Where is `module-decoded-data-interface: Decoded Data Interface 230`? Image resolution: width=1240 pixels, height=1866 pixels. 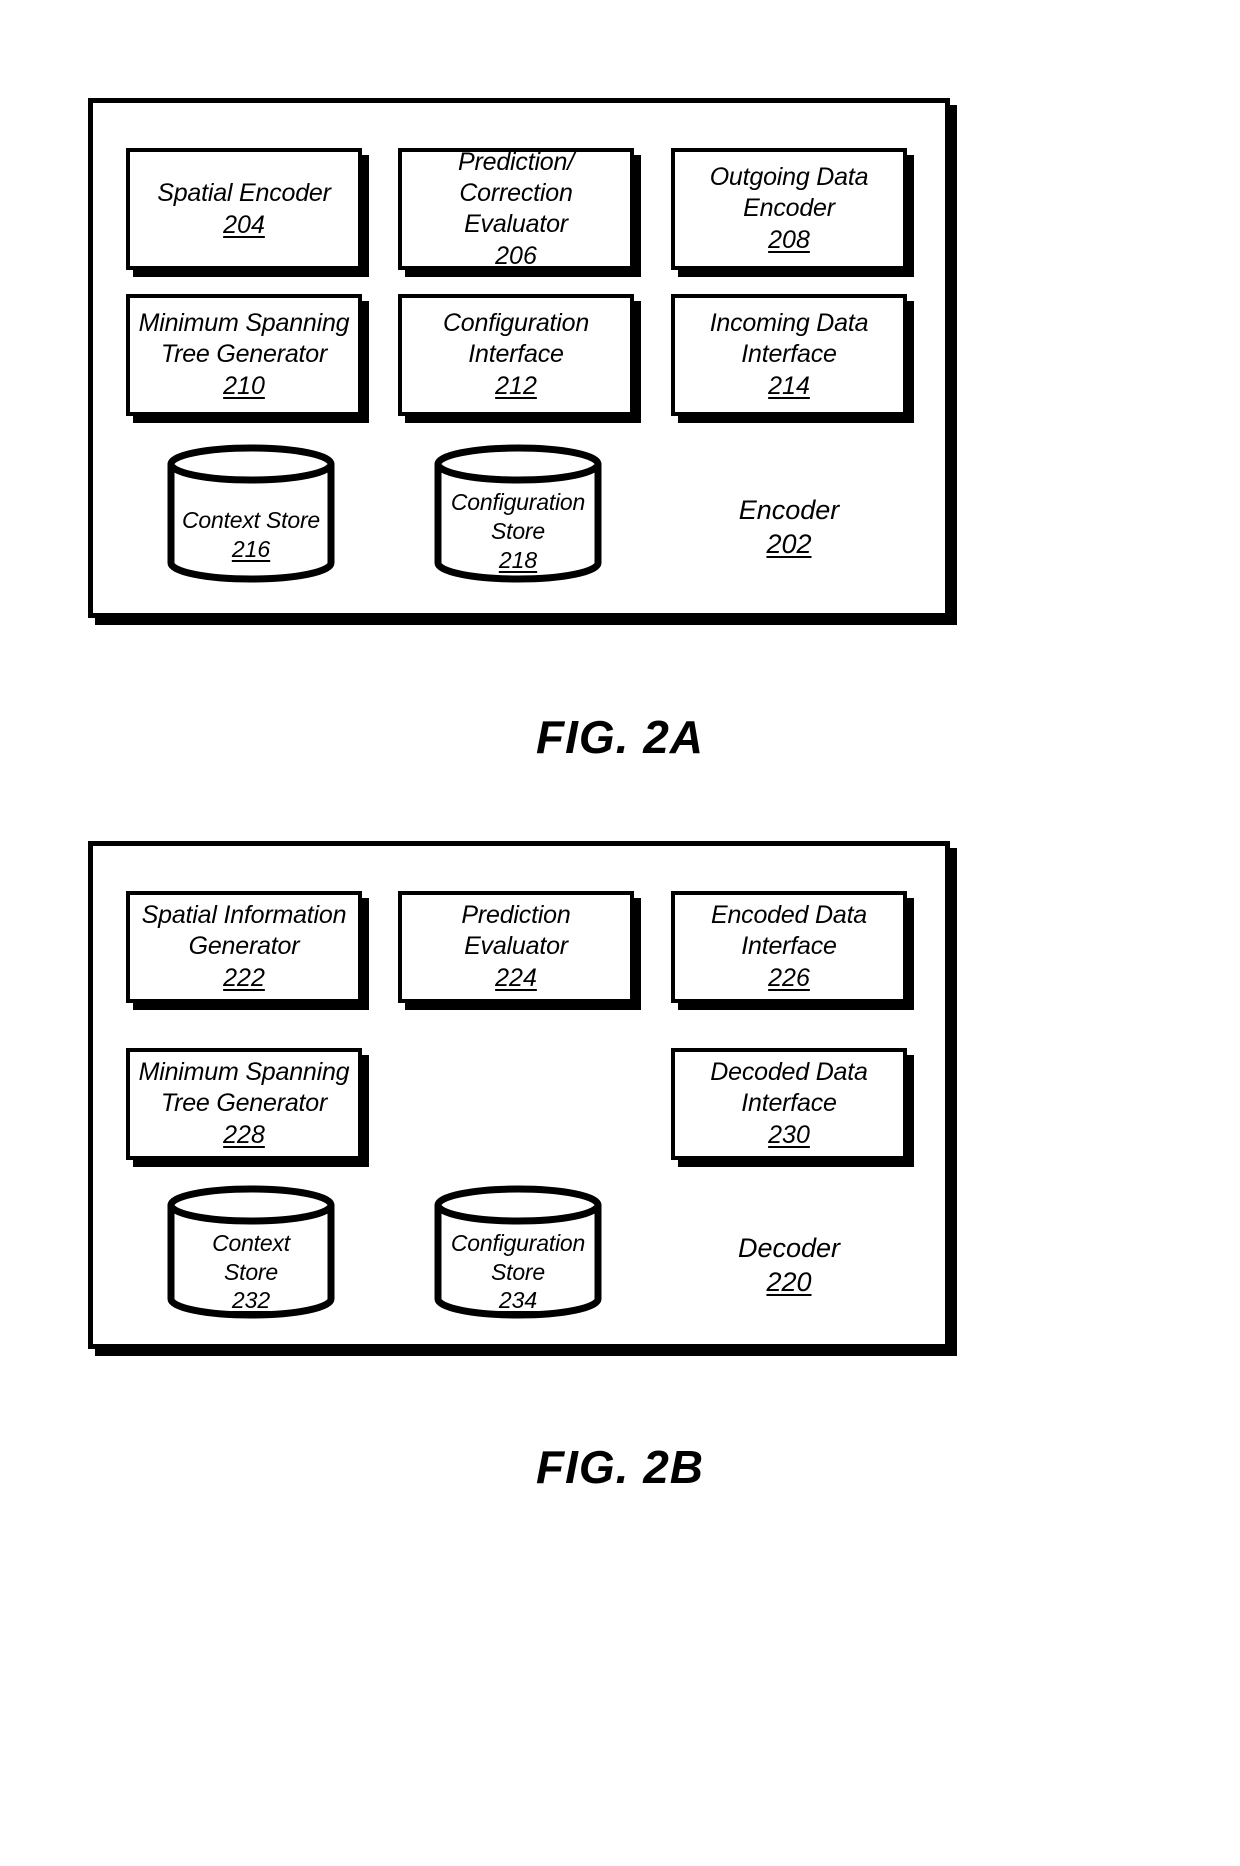 module-decoded-data-interface: Decoded Data Interface 230 is located at coordinates (789, 1104).